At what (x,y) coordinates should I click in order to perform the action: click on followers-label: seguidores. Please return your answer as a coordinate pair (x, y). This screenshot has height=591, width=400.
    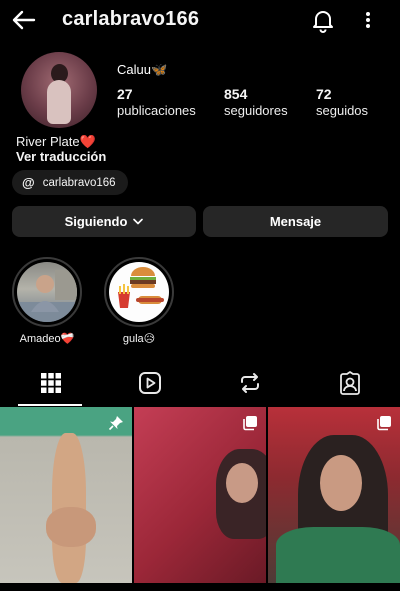
    Looking at the image, I should click on (256, 110).